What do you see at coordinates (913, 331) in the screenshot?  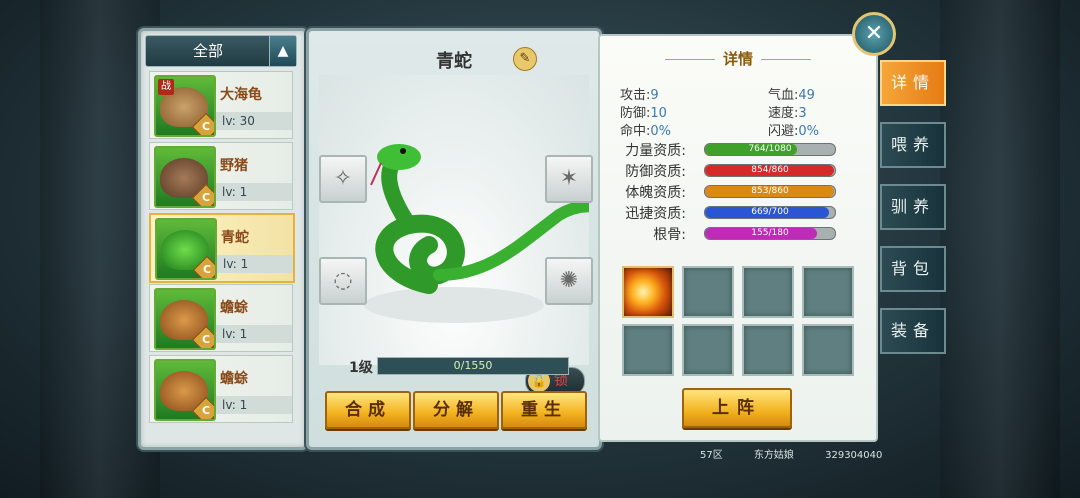 I see `tab-equip: 装备` at bounding box center [913, 331].